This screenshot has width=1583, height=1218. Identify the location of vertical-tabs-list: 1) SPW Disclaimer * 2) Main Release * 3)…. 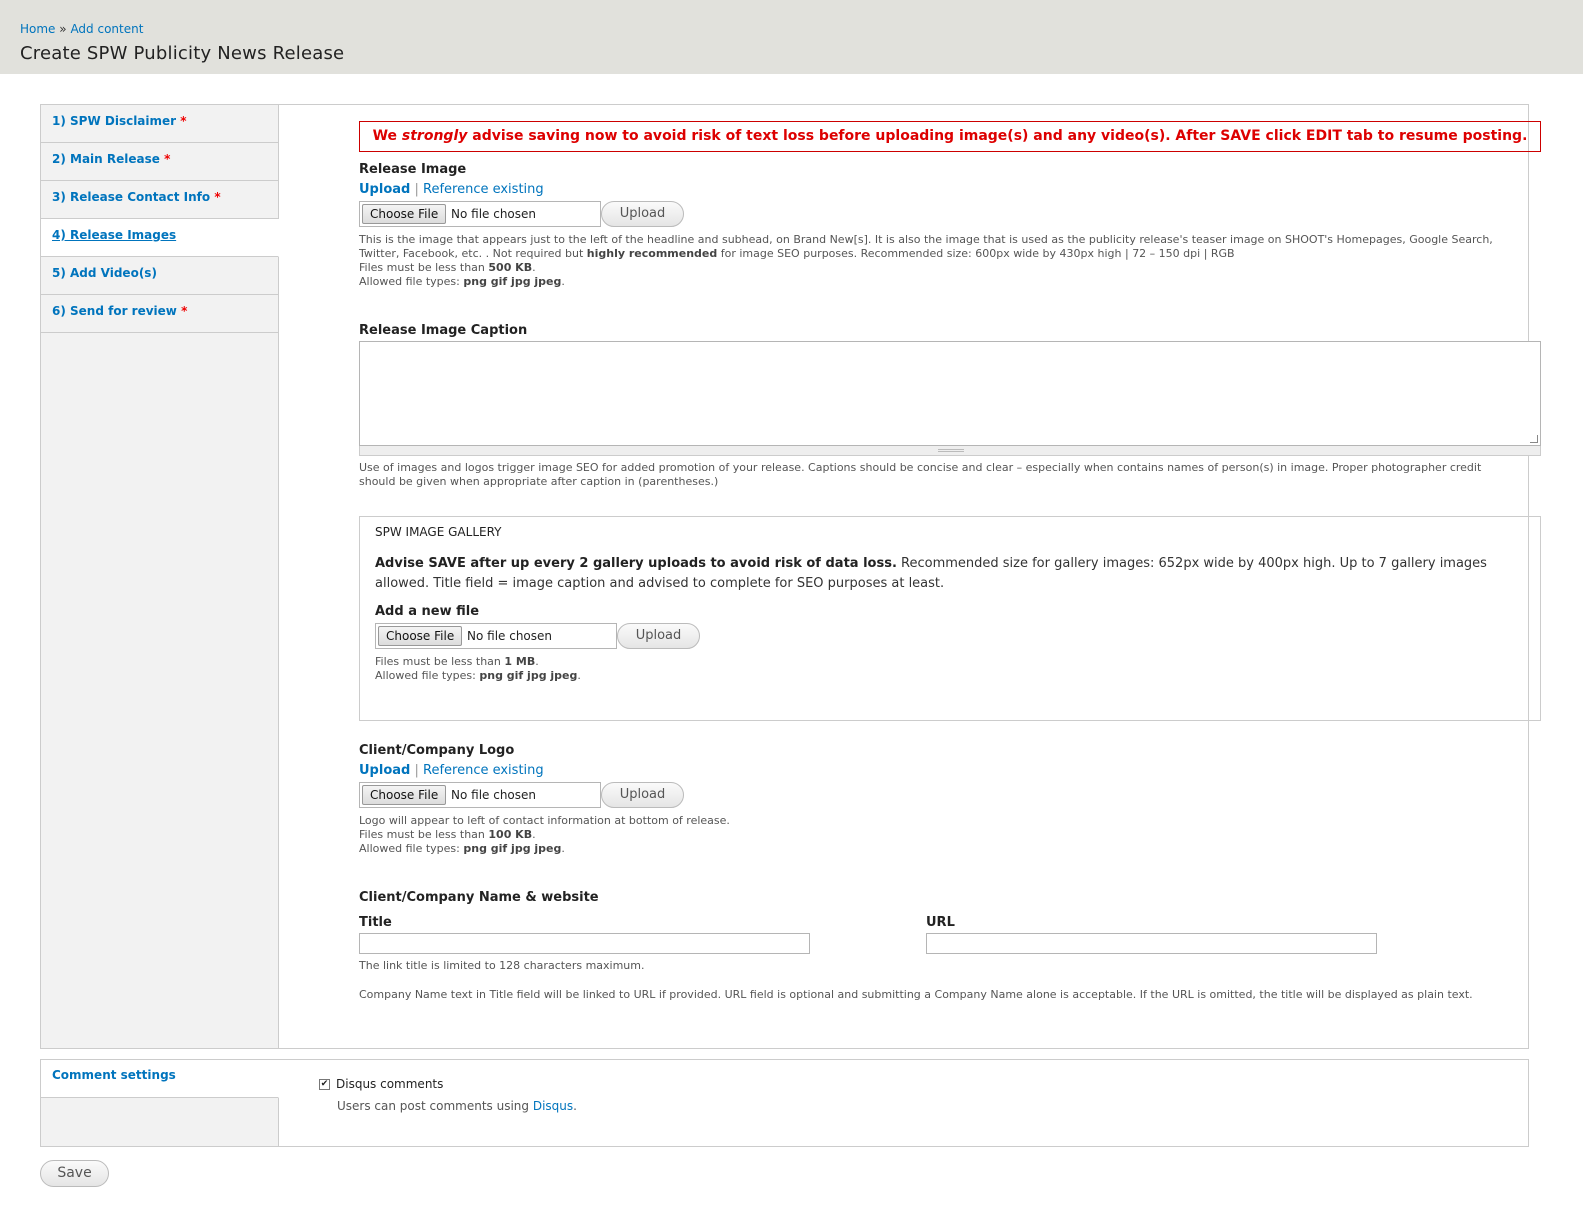
(160, 576).